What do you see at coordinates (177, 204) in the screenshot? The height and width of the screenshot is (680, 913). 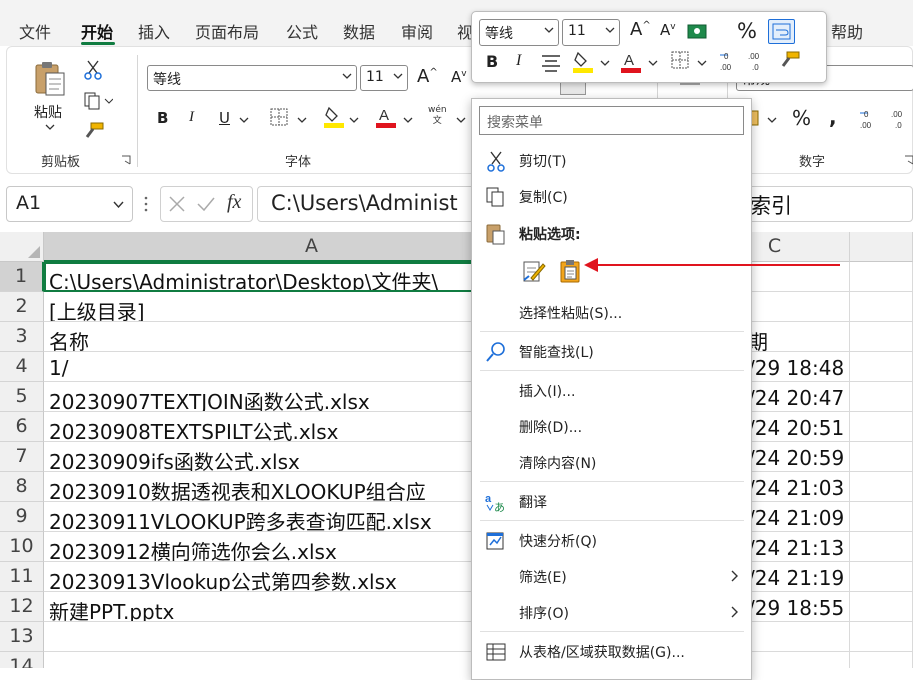 I see `cancel-entry-icon` at bounding box center [177, 204].